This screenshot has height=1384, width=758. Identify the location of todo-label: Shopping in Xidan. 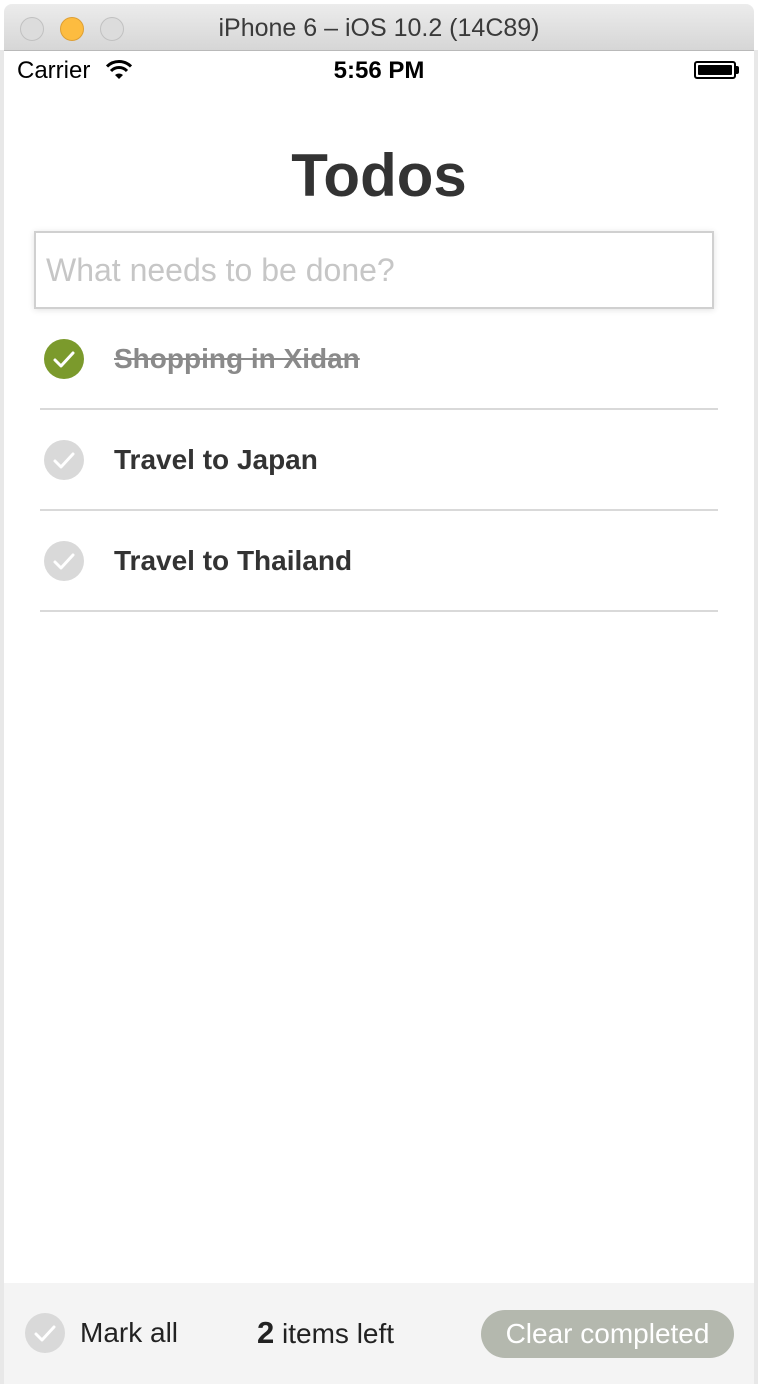
(237, 359).